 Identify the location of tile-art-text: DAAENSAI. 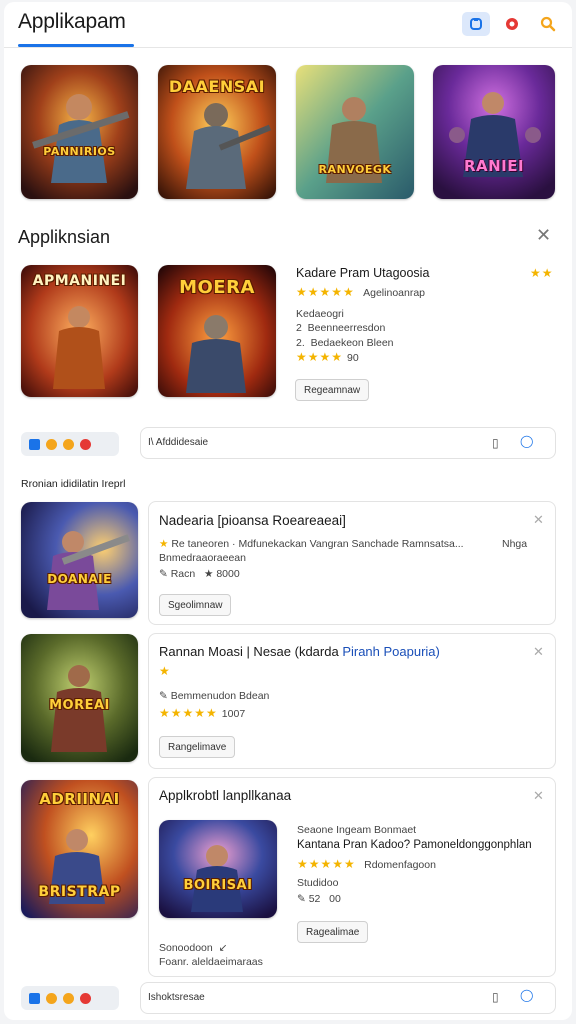
(217, 86).